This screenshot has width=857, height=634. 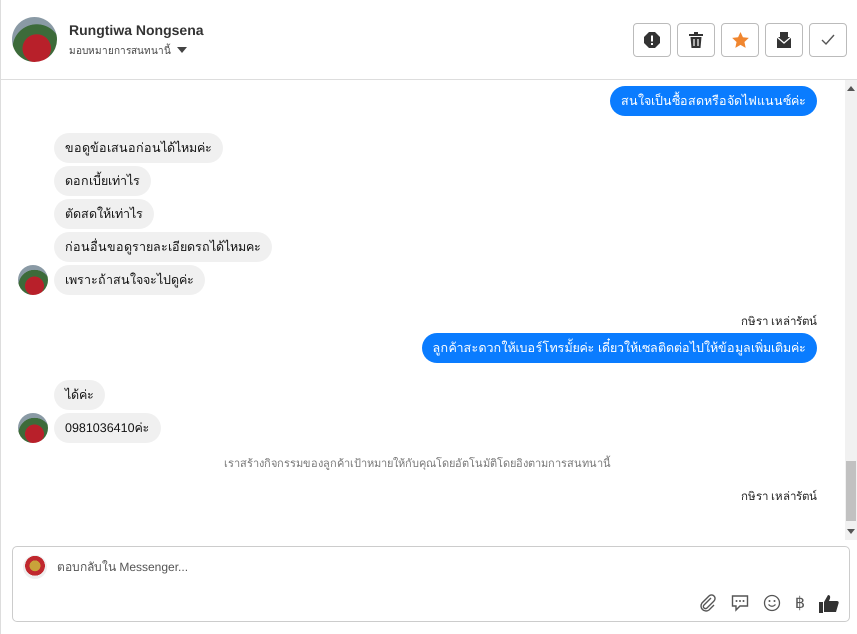 What do you see at coordinates (182, 50) in the screenshot?
I see `caret-icon` at bounding box center [182, 50].